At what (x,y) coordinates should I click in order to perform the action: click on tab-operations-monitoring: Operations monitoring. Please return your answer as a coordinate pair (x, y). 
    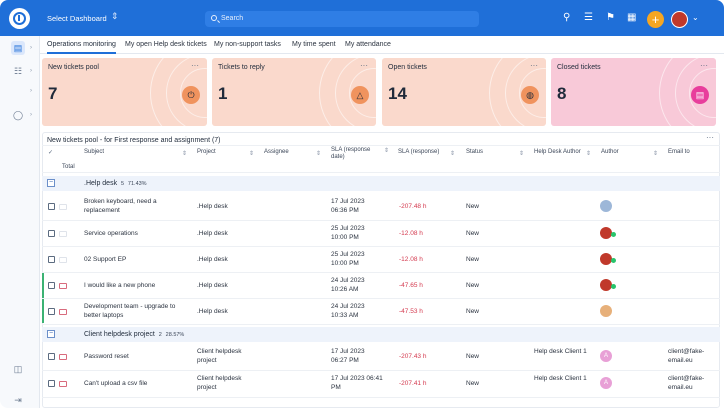
    Looking at the image, I should click on (81, 47).